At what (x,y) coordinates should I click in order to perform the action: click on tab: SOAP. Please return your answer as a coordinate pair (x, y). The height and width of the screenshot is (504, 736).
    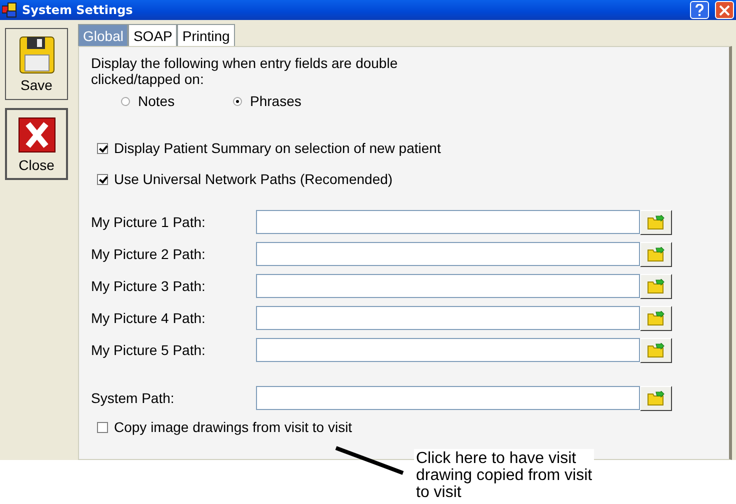
    Looking at the image, I should click on (153, 35).